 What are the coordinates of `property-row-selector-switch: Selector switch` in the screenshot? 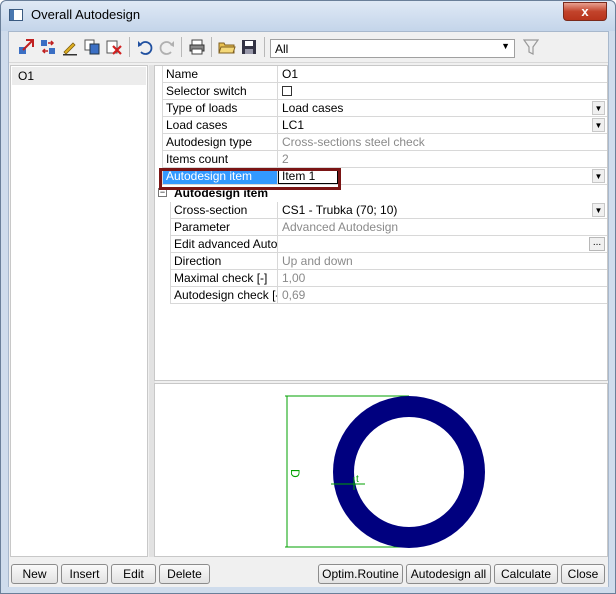 It's located at (384, 91).